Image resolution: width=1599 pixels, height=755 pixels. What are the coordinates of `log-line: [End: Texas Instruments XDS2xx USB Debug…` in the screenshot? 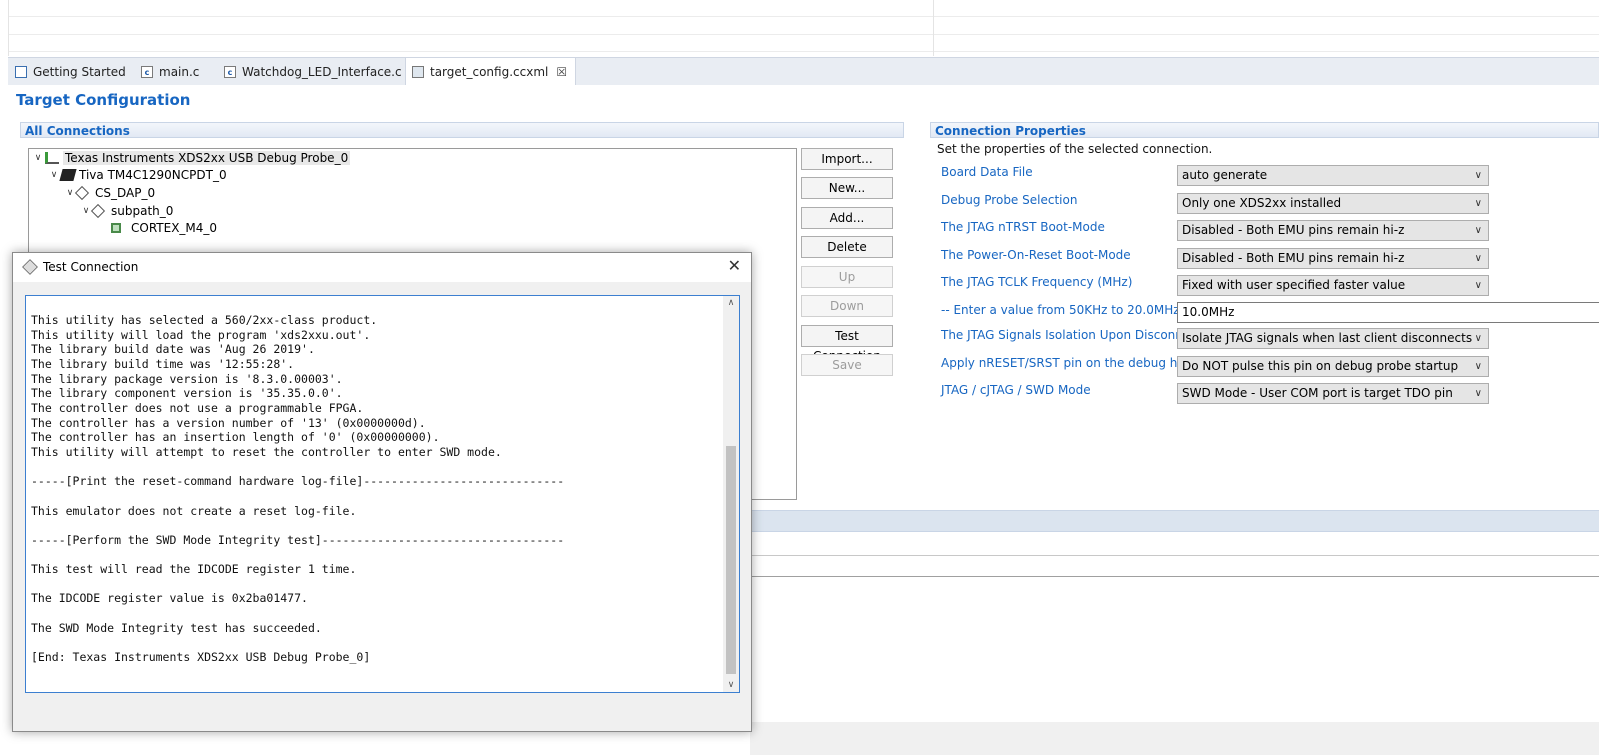 It's located at (201, 657).